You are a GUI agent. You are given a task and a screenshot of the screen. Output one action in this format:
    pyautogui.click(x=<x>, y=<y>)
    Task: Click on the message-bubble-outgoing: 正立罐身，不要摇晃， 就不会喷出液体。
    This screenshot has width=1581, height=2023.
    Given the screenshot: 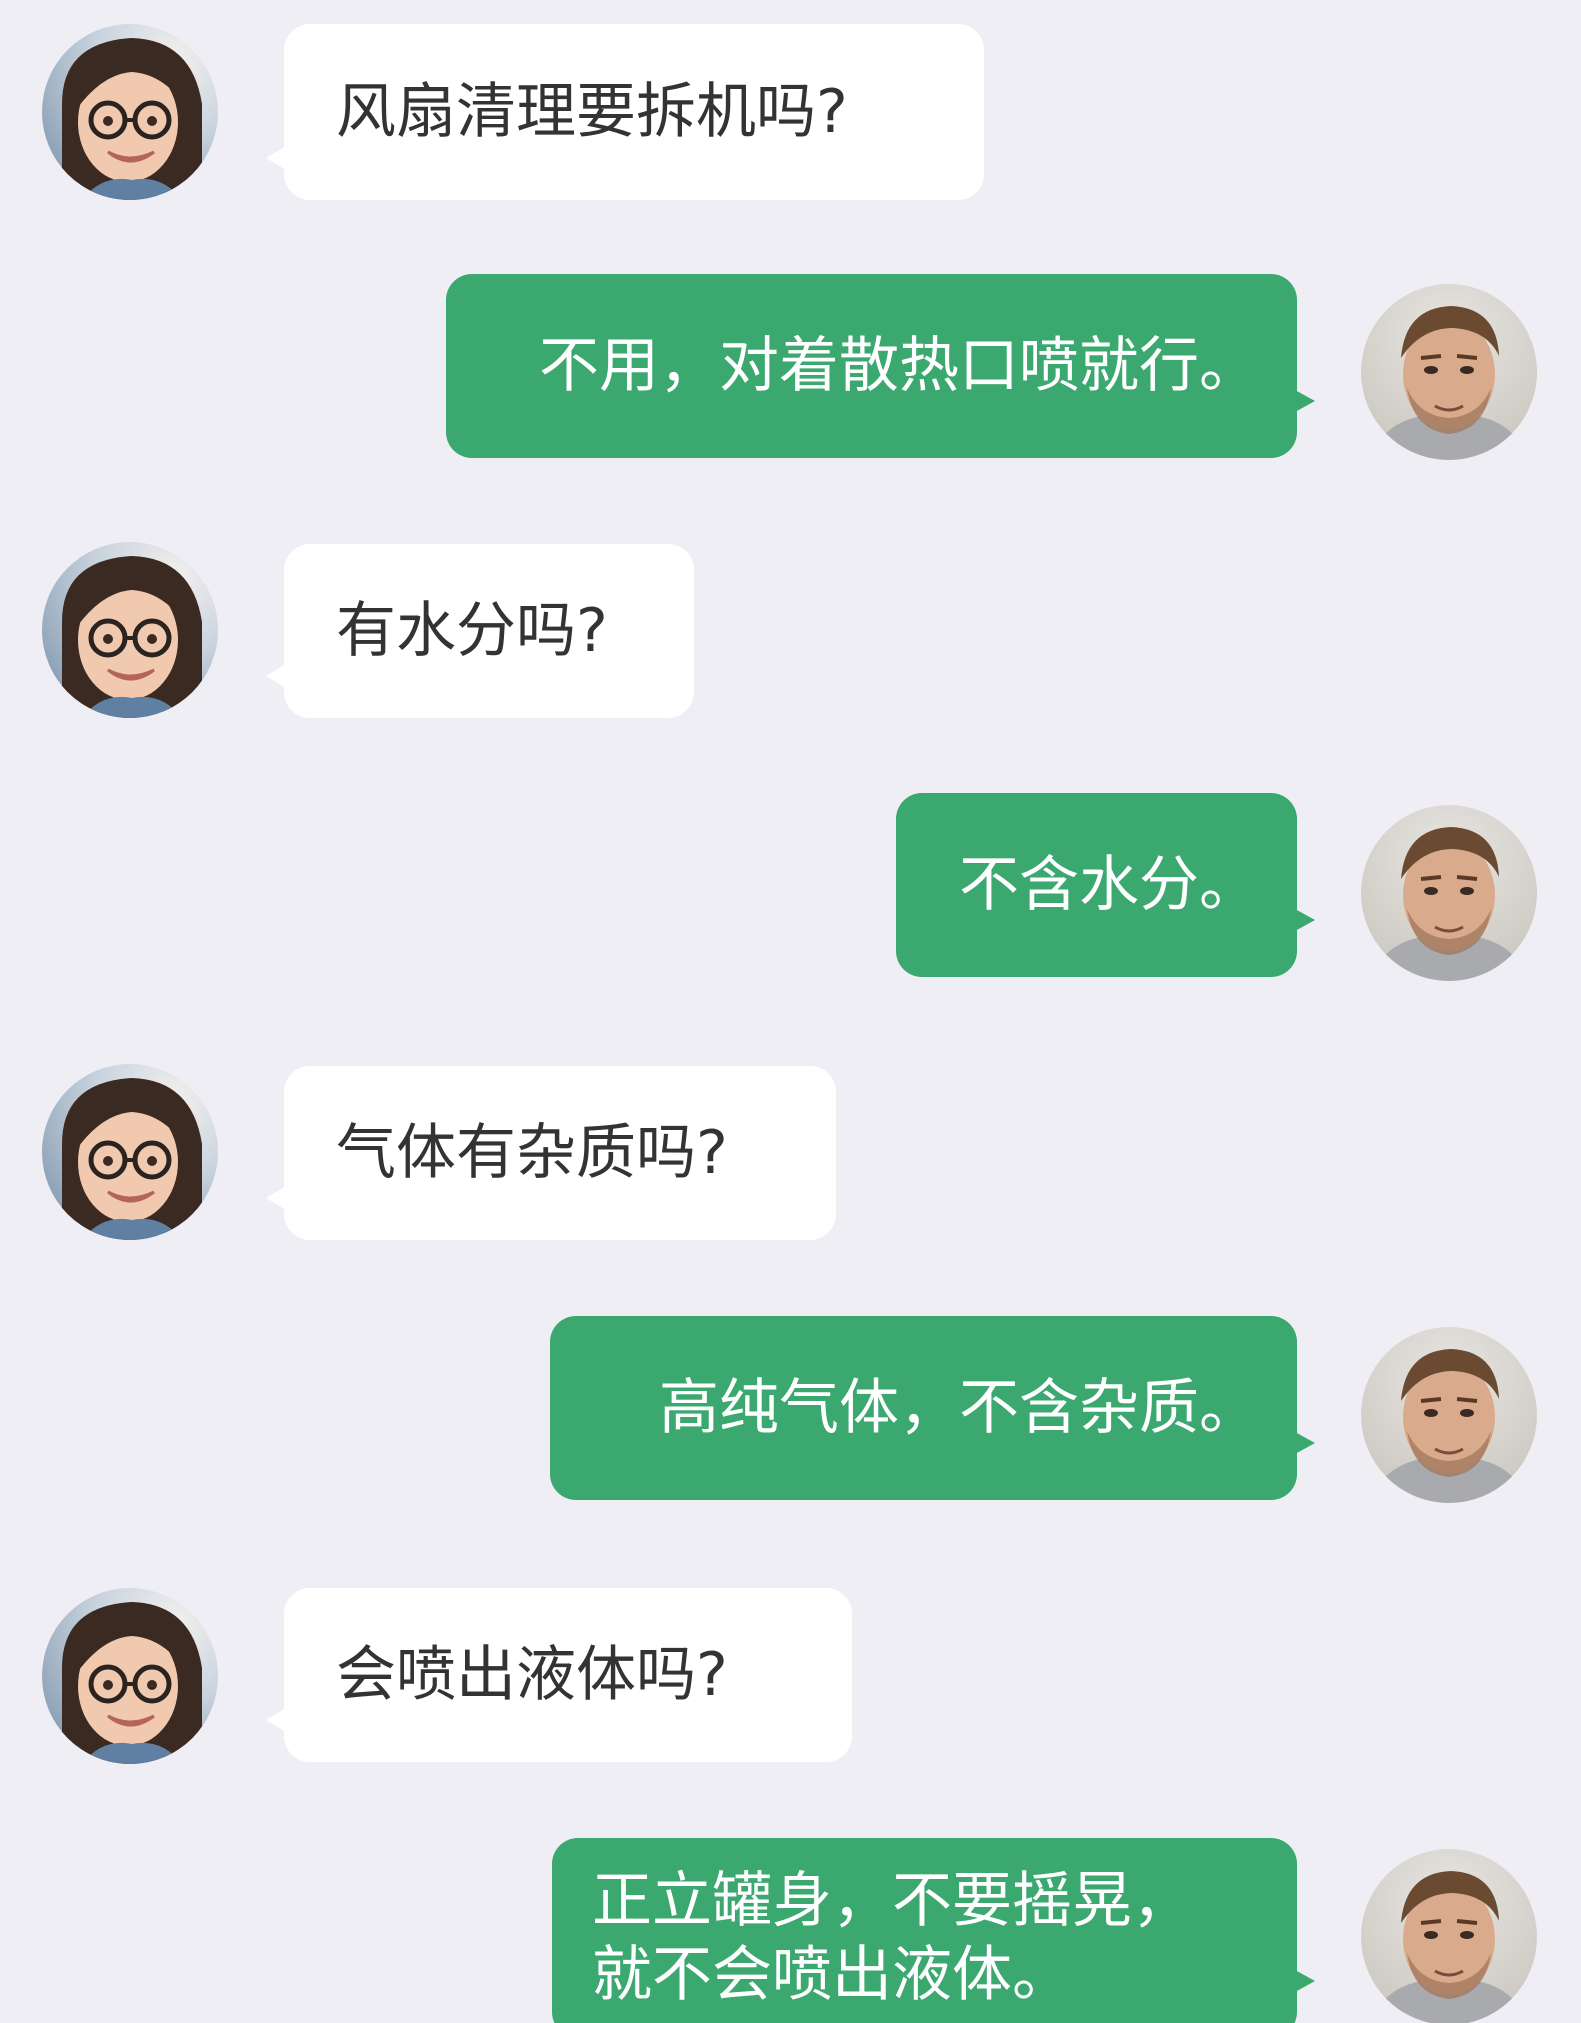 What is the action you would take?
    pyautogui.click(x=933, y=1930)
    